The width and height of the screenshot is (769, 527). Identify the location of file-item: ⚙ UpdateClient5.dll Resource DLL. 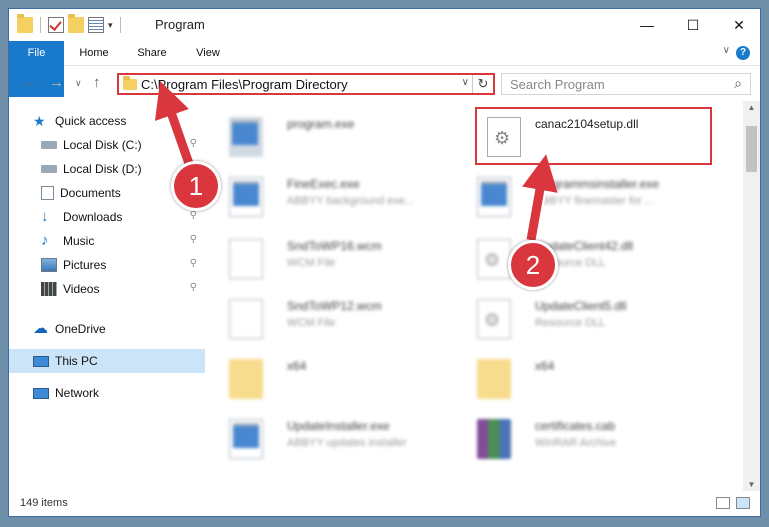
(577, 319).